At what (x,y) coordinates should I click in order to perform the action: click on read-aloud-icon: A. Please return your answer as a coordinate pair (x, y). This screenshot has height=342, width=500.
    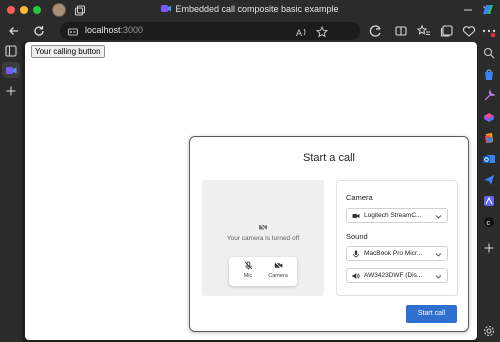
    Looking at the image, I should click on (302, 31).